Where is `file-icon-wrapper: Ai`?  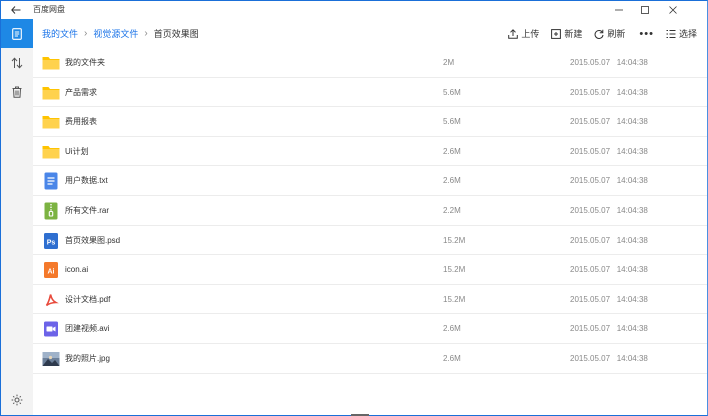 file-icon-wrapper: Ai is located at coordinates (51, 270).